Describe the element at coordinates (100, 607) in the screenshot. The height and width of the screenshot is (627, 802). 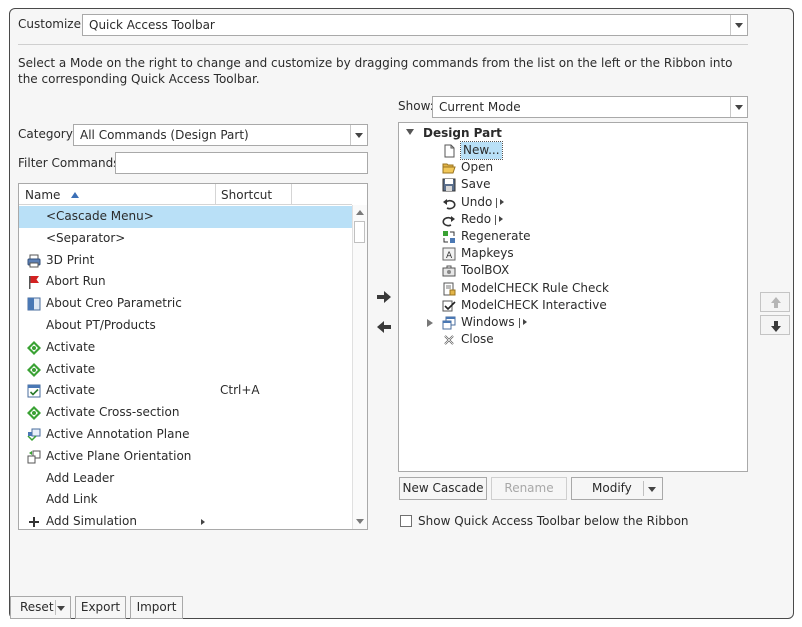
I see `export-button: Export` at that location.